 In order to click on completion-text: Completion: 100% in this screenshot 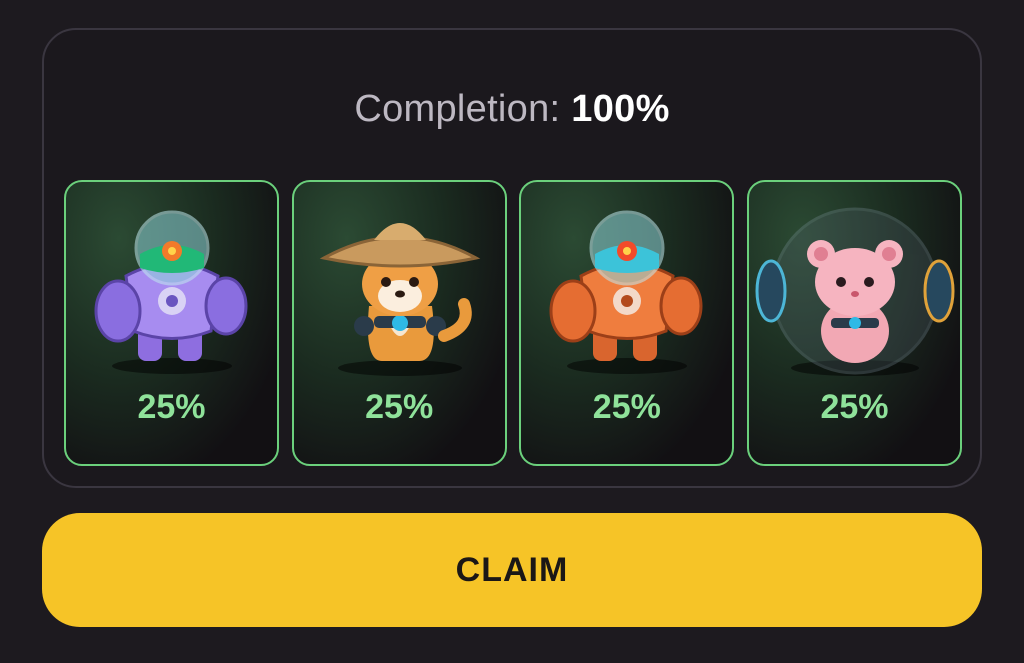, I will do `click(512, 109)`.